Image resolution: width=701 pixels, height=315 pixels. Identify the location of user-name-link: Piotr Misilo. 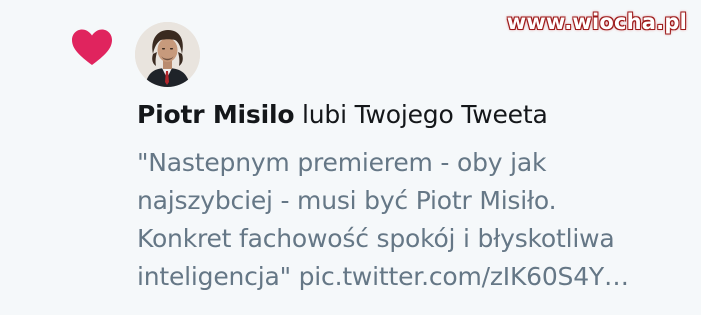
(215, 114).